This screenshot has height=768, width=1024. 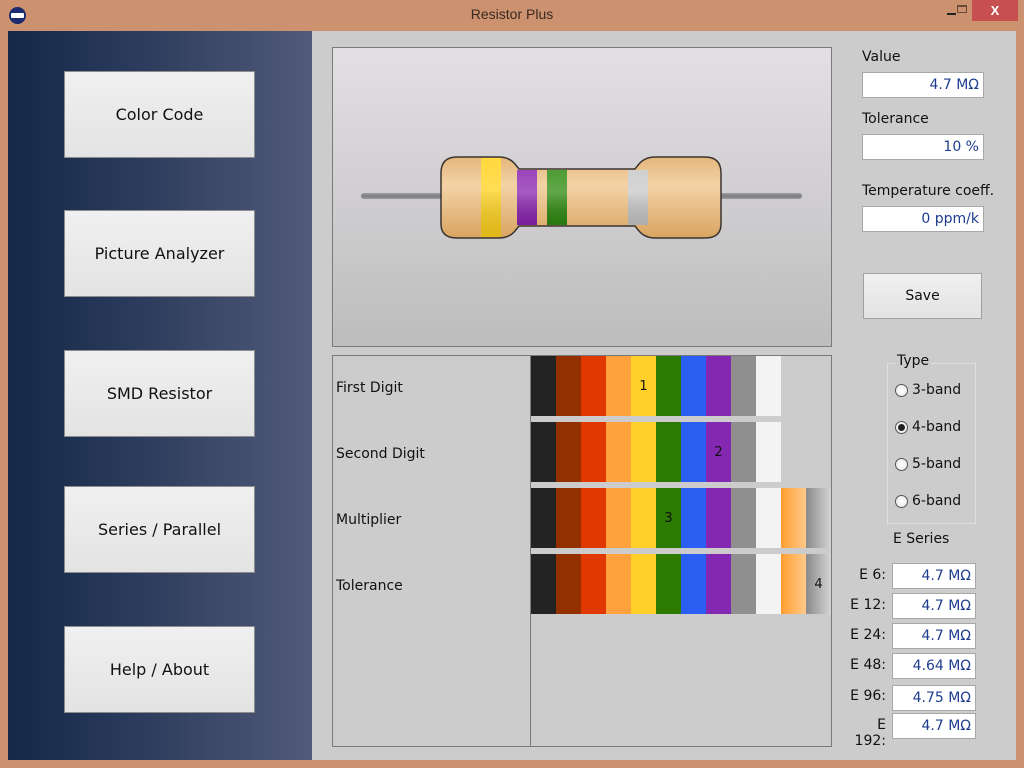 I want to click on smd-resistor-button: SMD Resistor, so click(x=159, y=393).